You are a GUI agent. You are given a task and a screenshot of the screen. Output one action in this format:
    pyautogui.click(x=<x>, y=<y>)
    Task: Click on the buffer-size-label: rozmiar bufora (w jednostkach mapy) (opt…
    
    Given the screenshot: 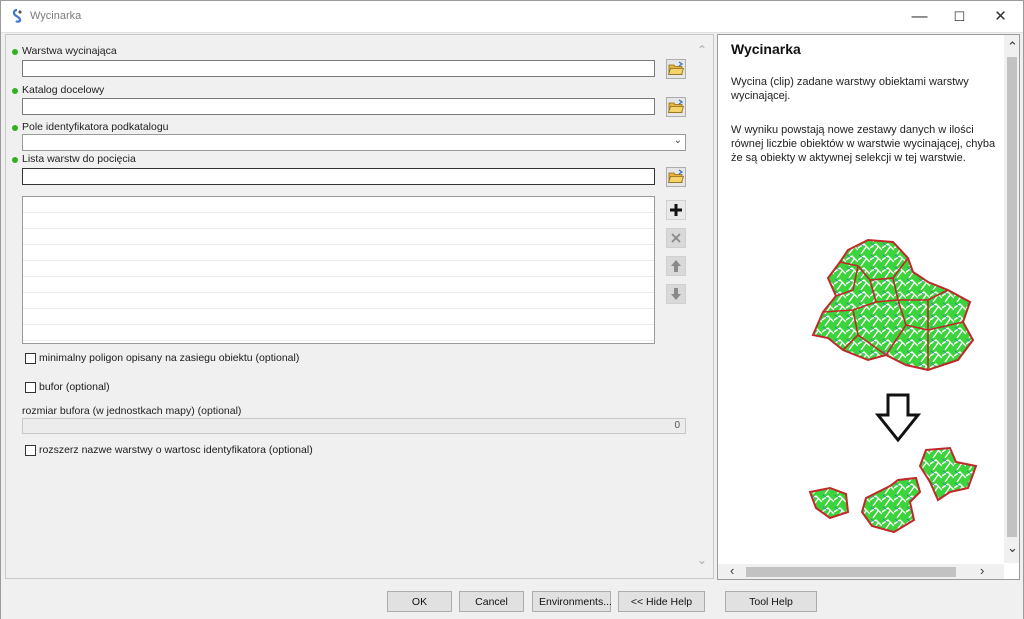 What is the action you would take?
    pyautogui.click(x=132, y=411)
    